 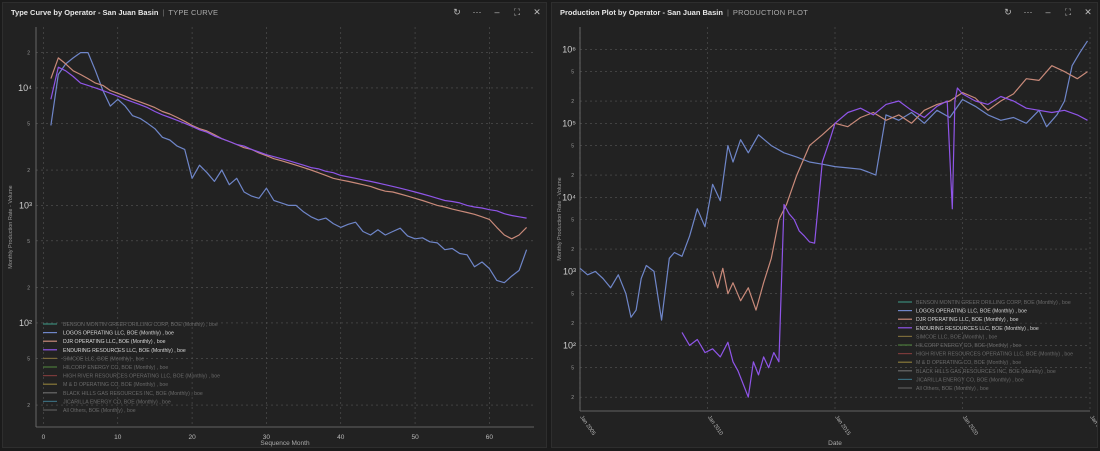 I want to click on y-tick-label: 10⁵, so click(x=569, y=123).